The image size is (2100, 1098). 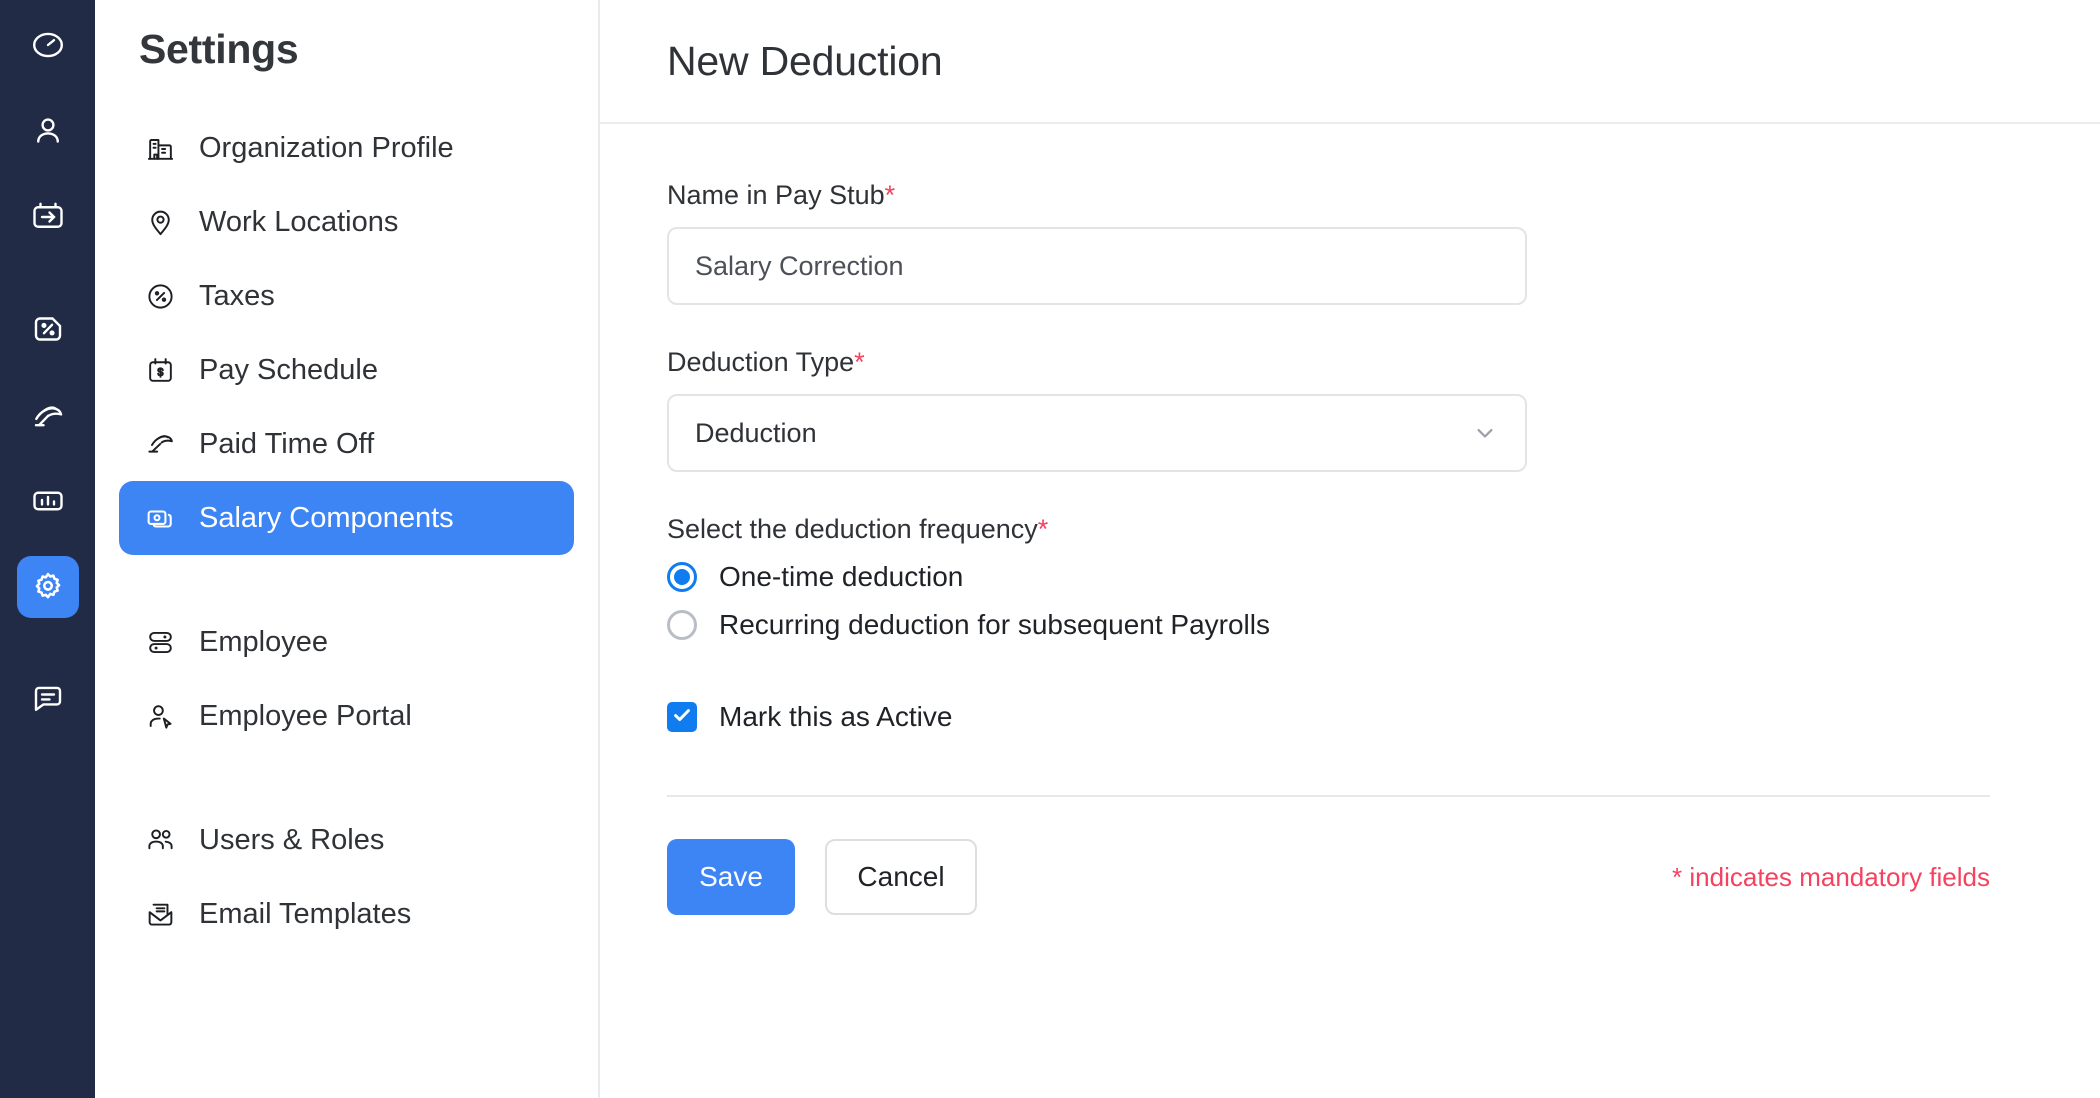 I want to click on deduction-type-label: Deduction Type*, so click(x=1383, y=362).